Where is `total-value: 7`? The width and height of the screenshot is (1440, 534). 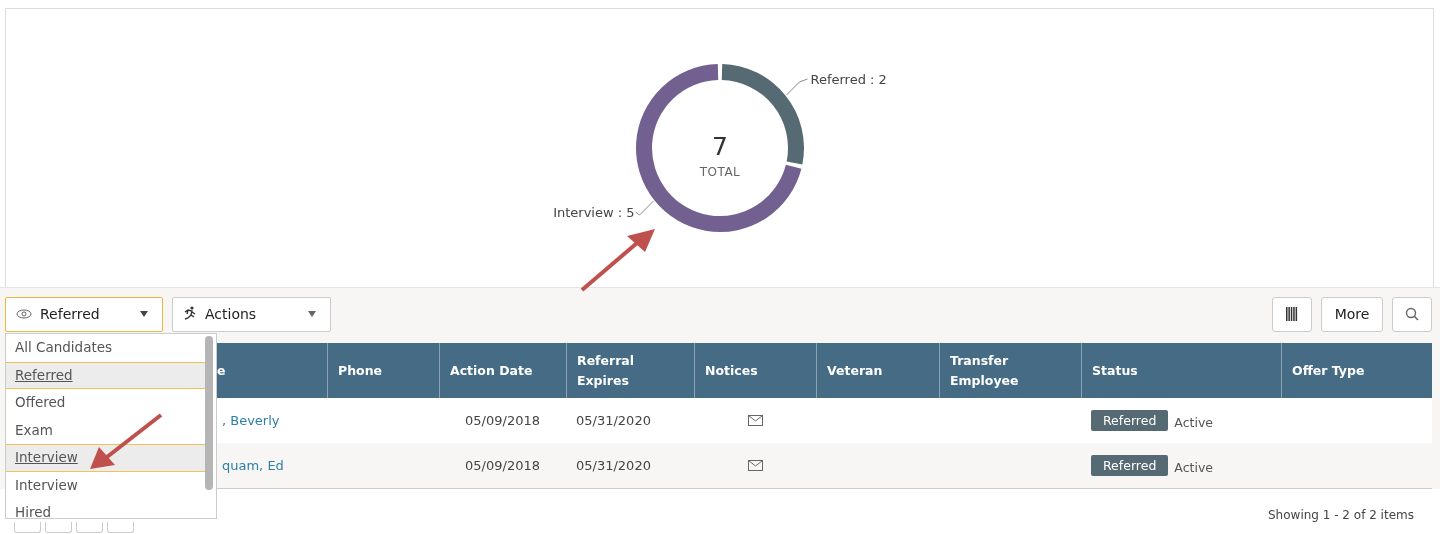
total-value: 7 is located at coordinates (719, 146).